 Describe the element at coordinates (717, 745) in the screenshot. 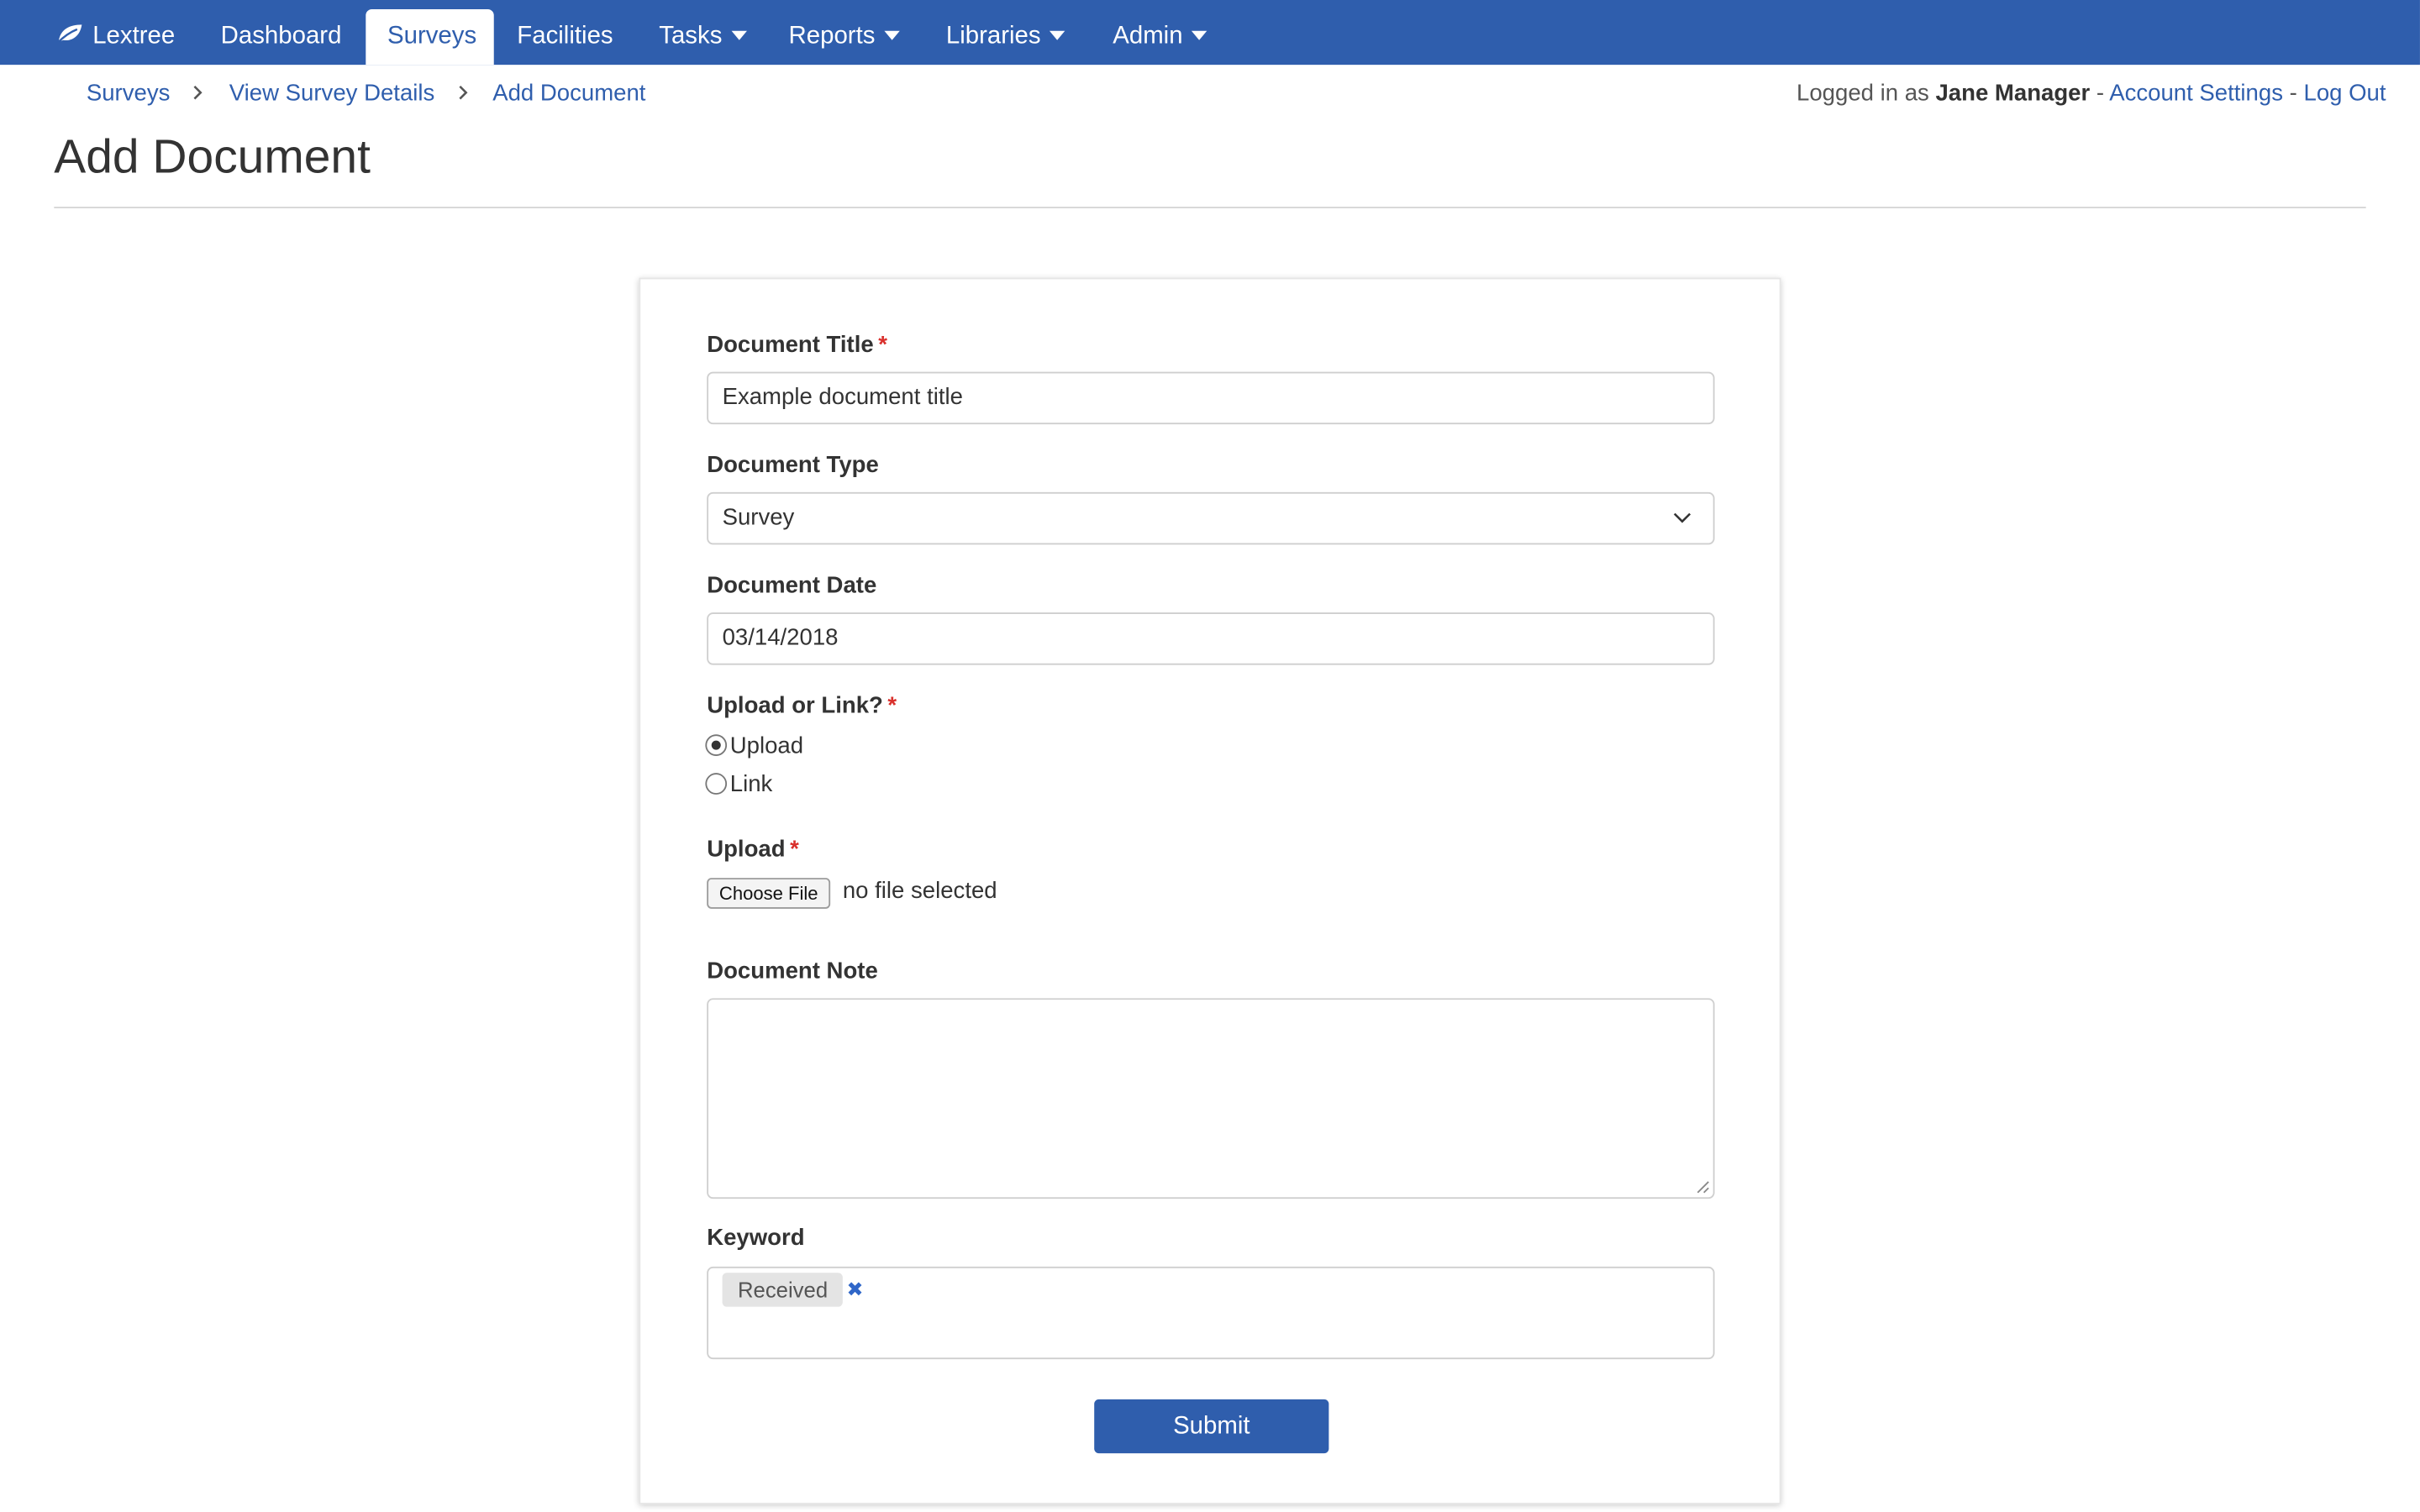

I see `radio-upload-control` at that location.